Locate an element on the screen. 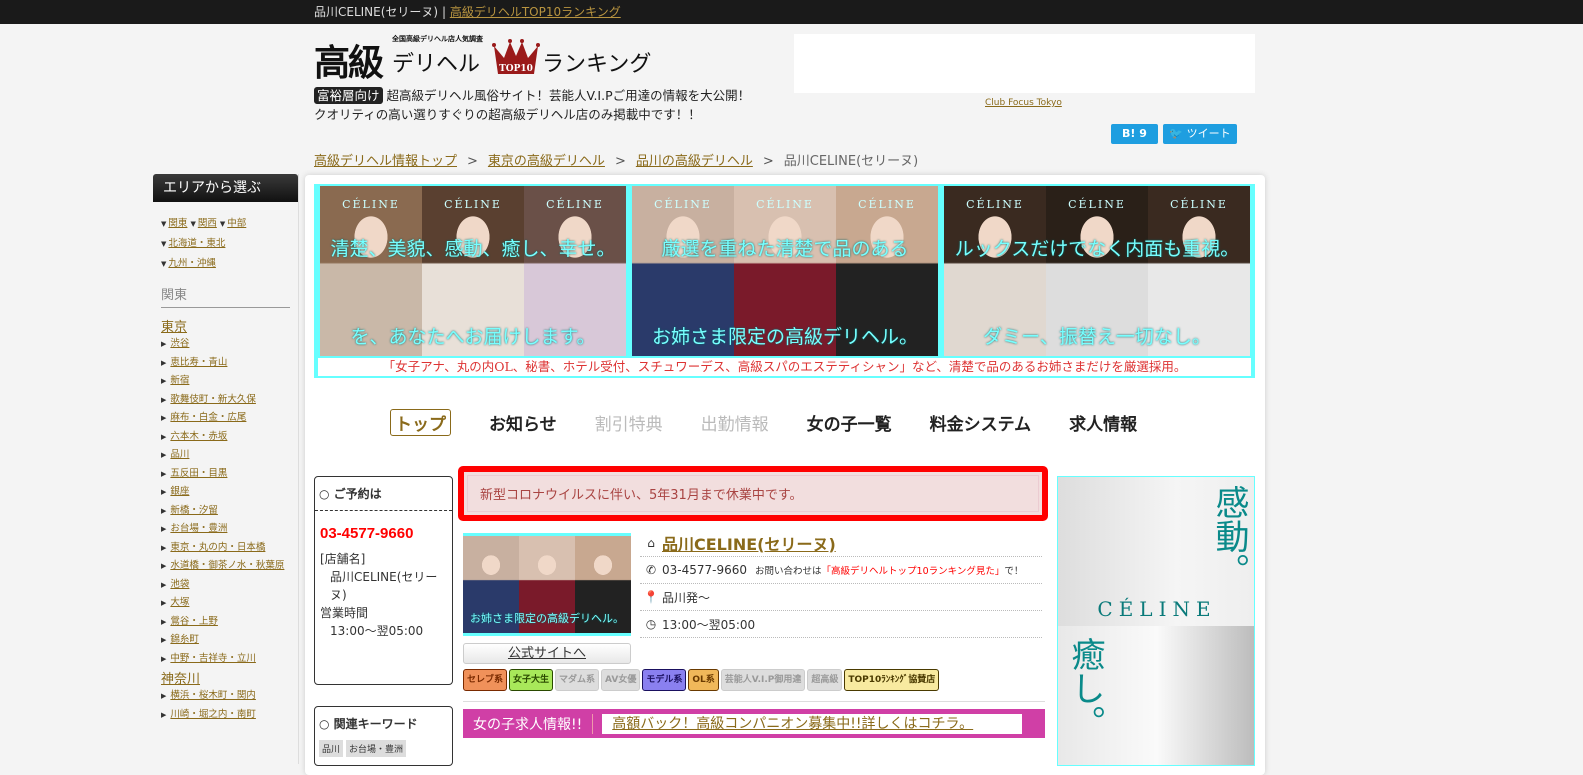  breadcrumb-current: 品川CELINE(セリーヌ) is located at coordinates (851, 161).